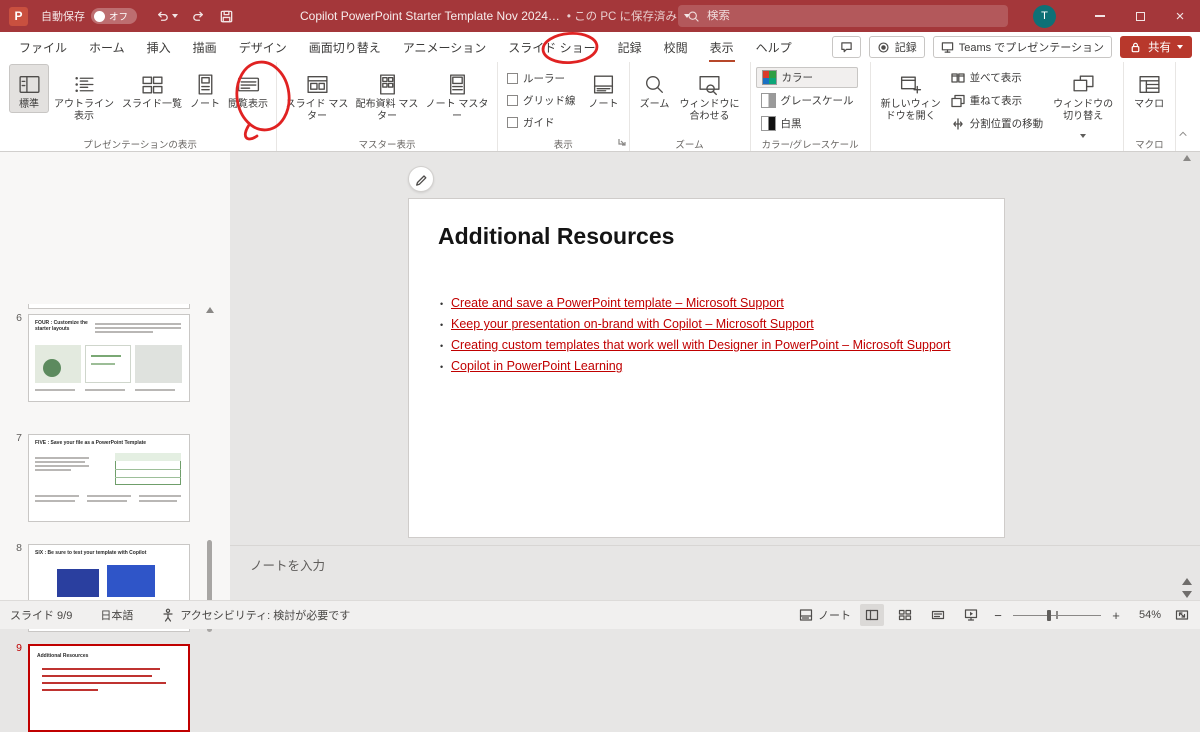 Image resolution: width=1200 pixels, height=732 pixels. What do you see at coordinates (807, 123) in the screenshot?
I see `black-white-button: 白黒` at bounding box center [807, 123].